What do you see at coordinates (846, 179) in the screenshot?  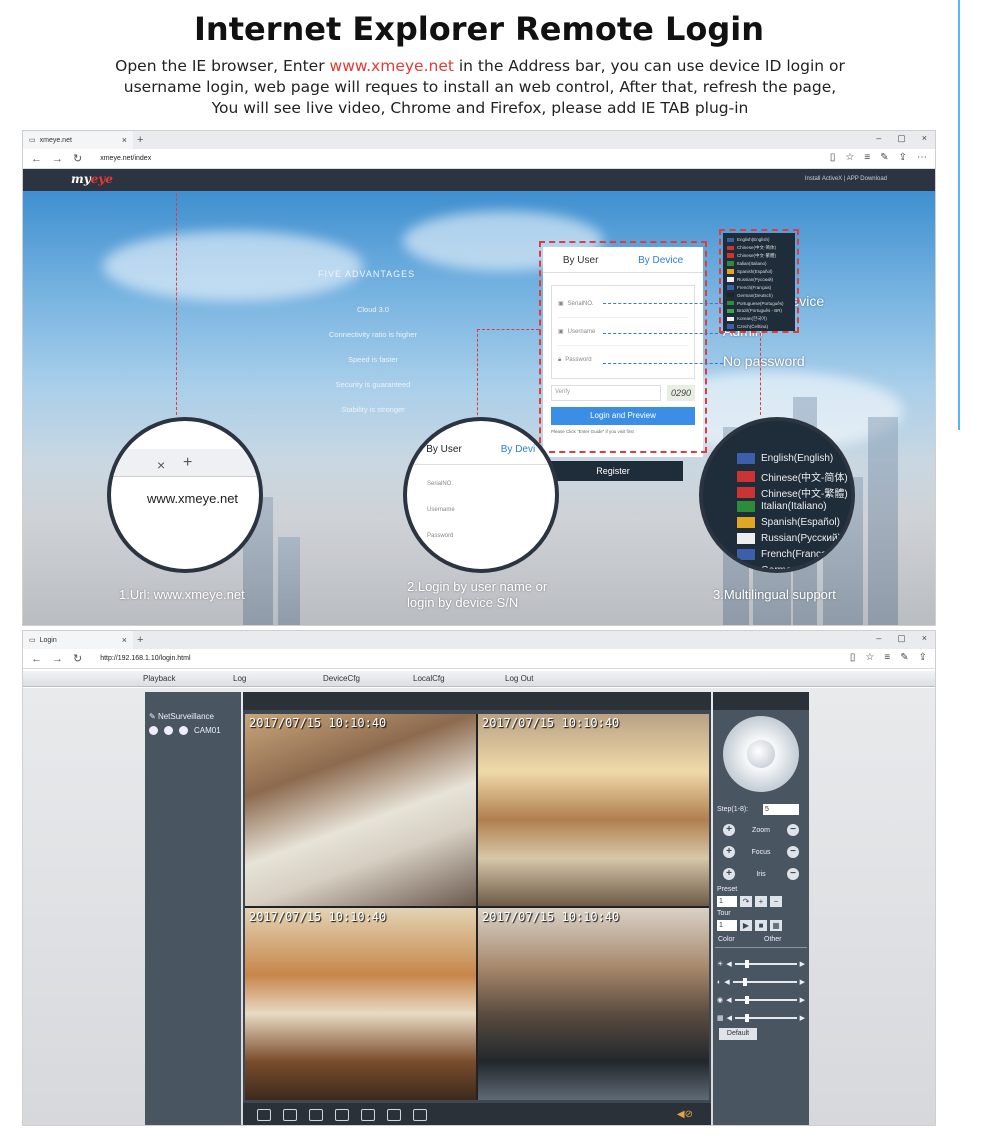 I see `site-header-links: Install ActiveX | APP Download` at bounding box center [846, 179].